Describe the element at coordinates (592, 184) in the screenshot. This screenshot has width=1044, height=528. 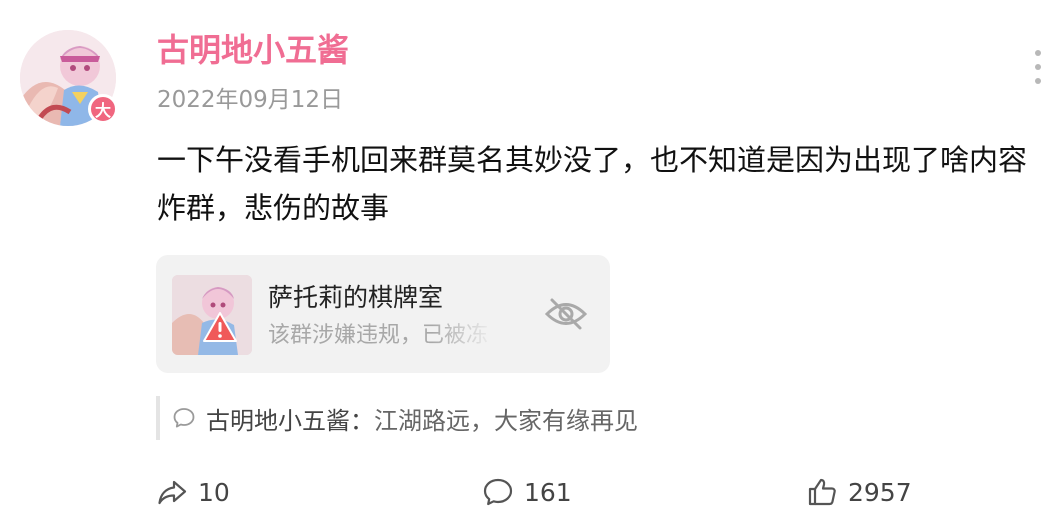
I see `post-content: 一下午没看手机回来群莫名其妙没了，也不知道是因为出现了啥内容炸群，悲伤的故事` at that location.